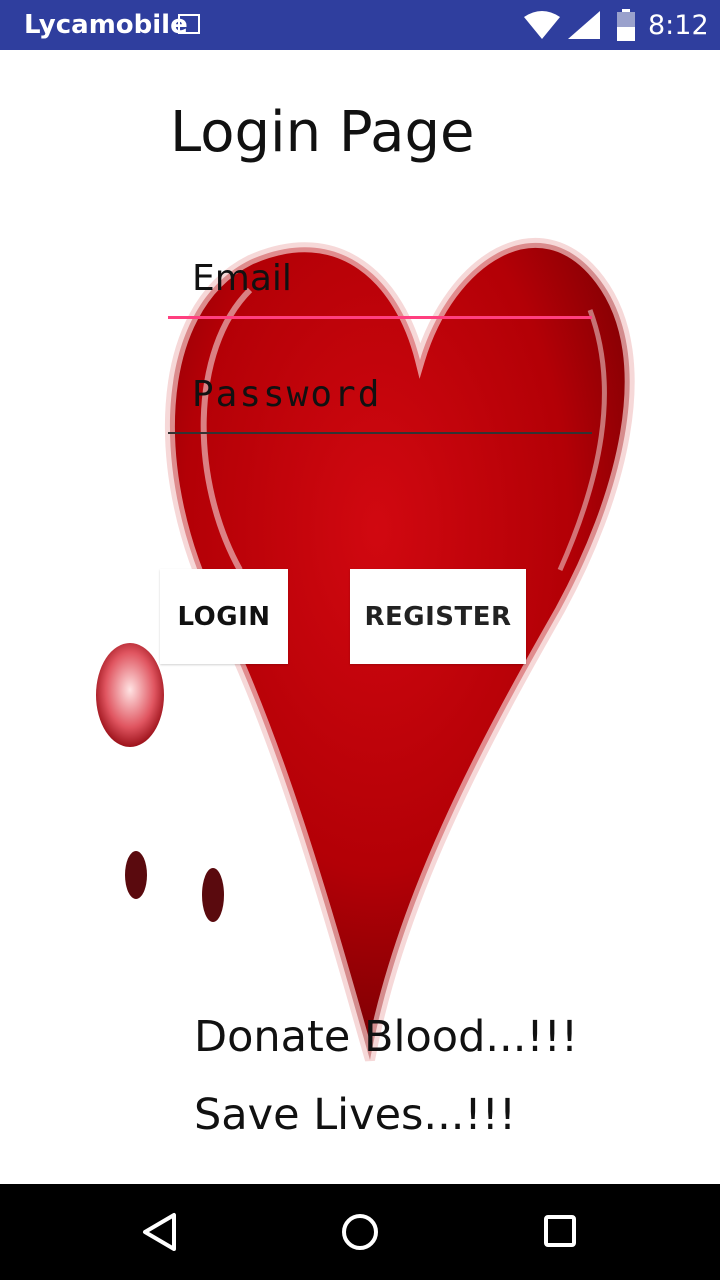  What do you see at coordinates (360, 25) in the screenshot?
I see `status-bar: Lycamobile 8:12` at bounding box center [360, 25].